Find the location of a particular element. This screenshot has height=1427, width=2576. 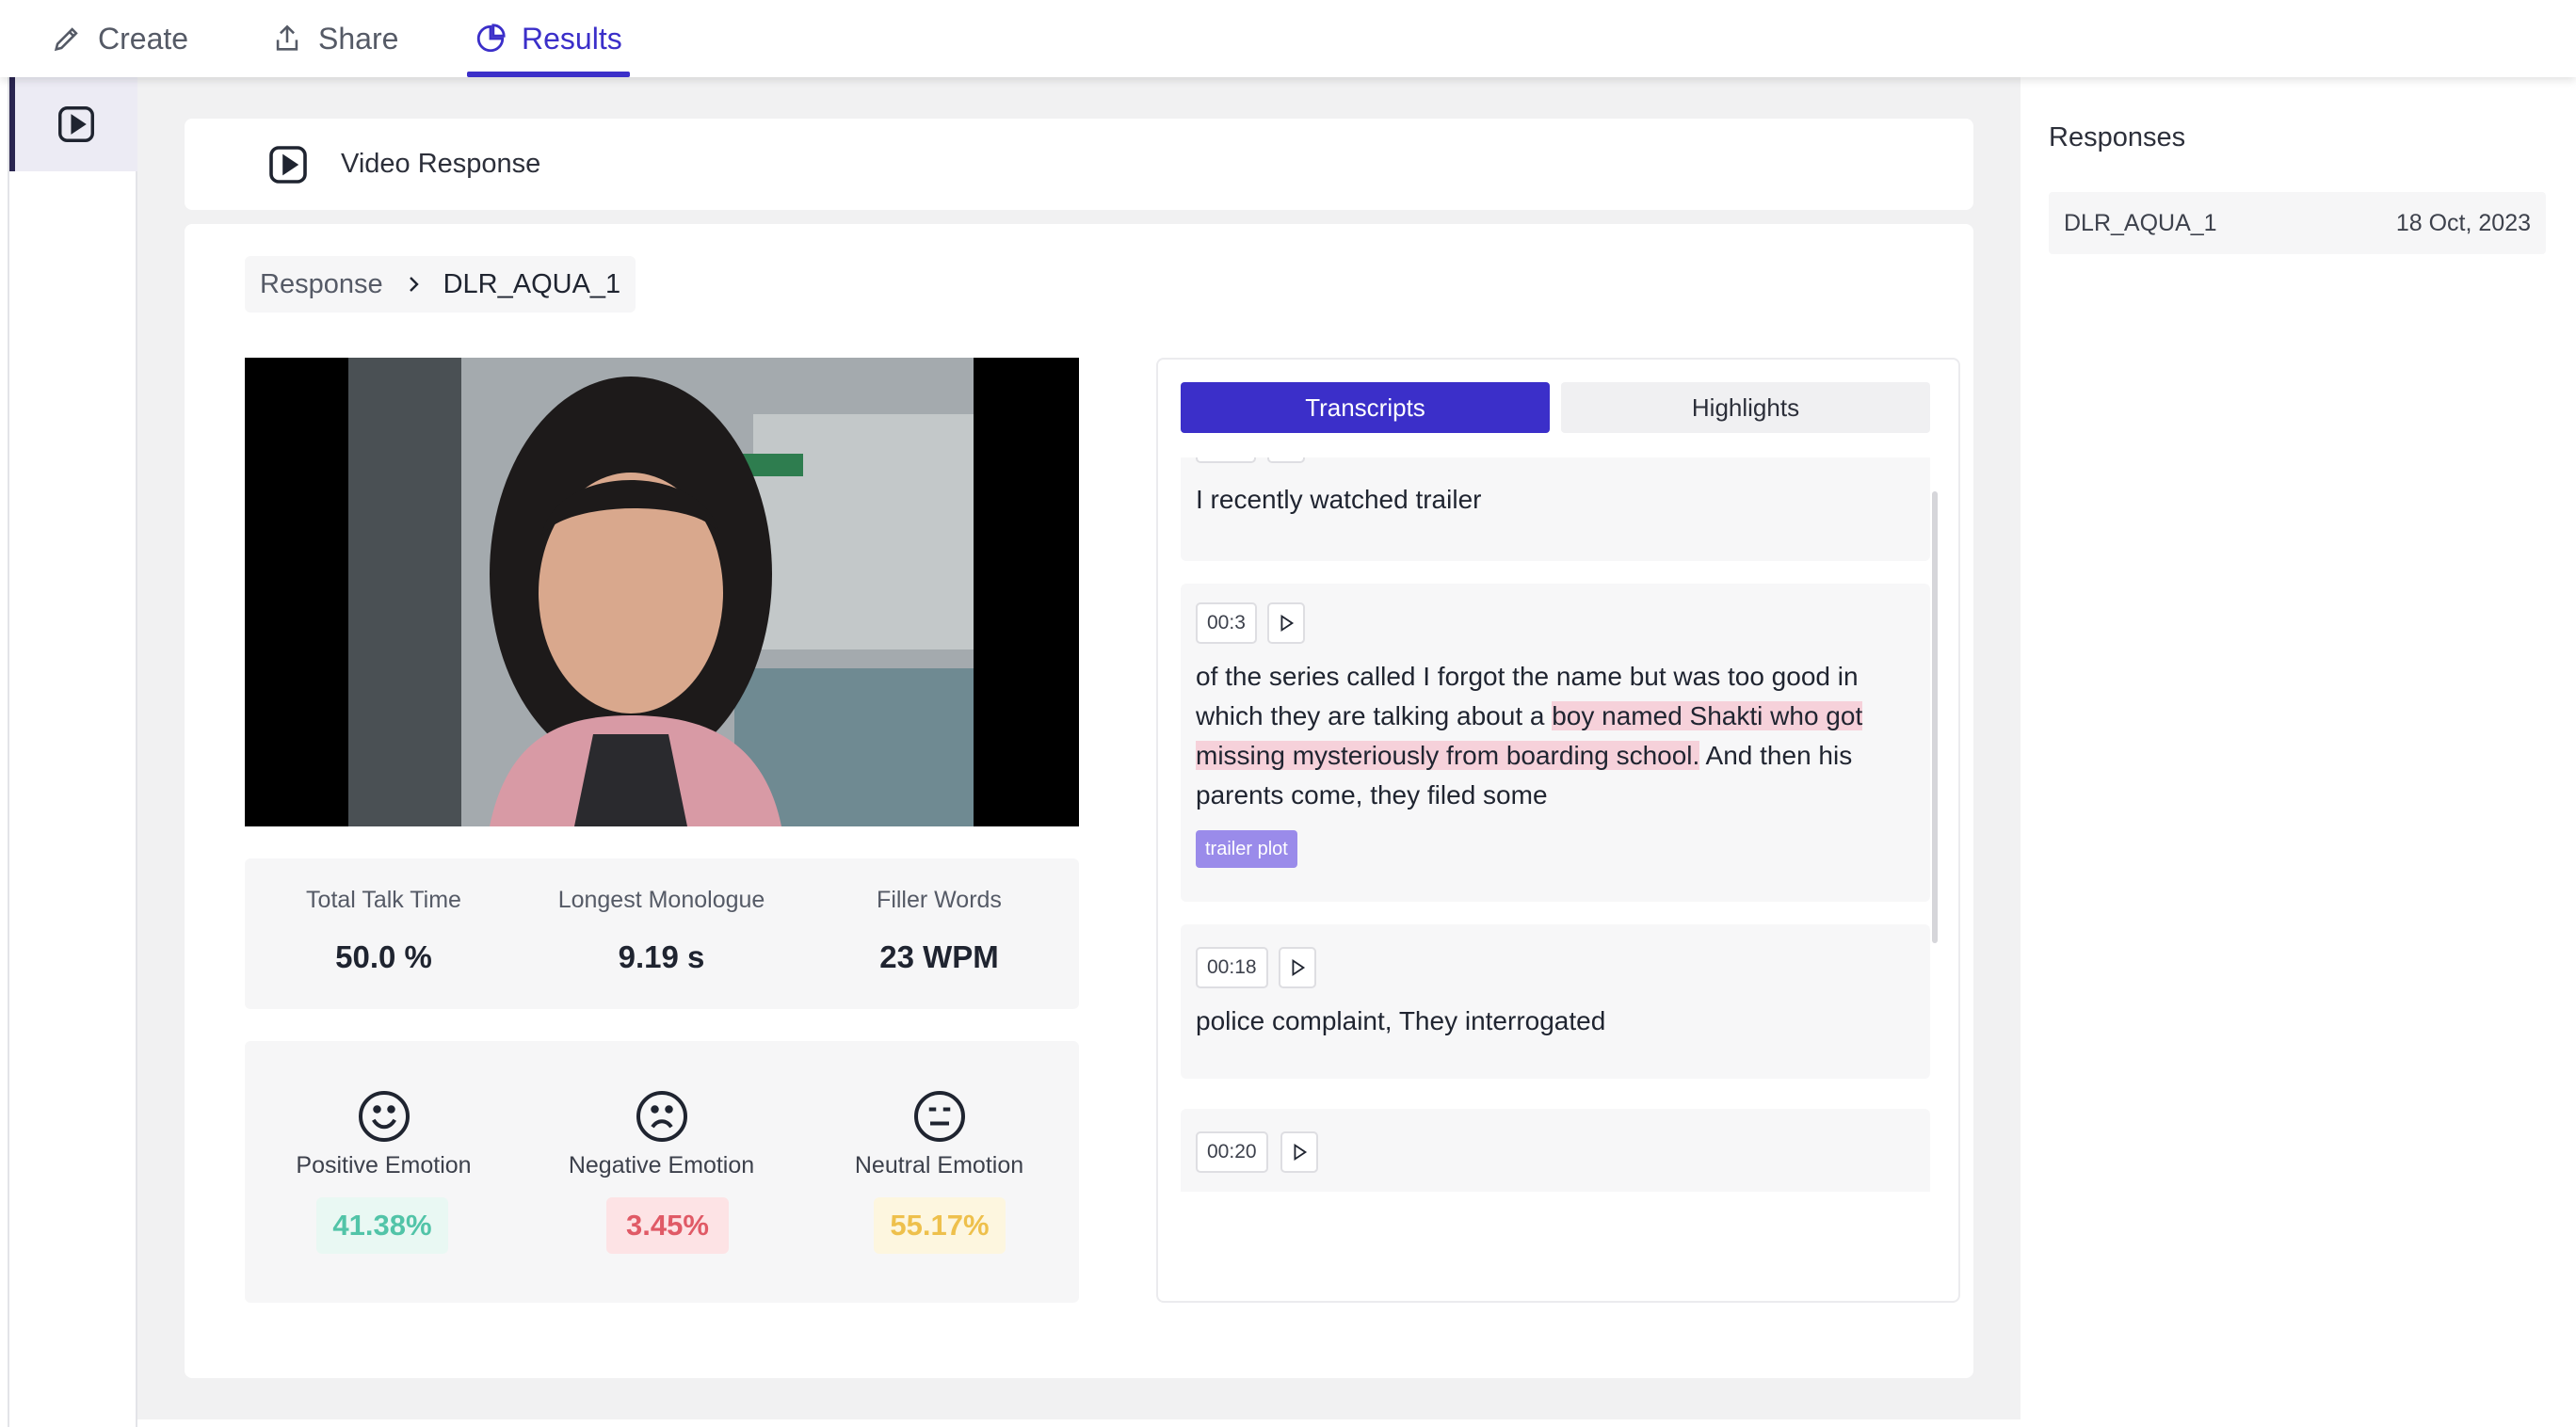

chevron-right-icon is located at coordinates (414, 284).